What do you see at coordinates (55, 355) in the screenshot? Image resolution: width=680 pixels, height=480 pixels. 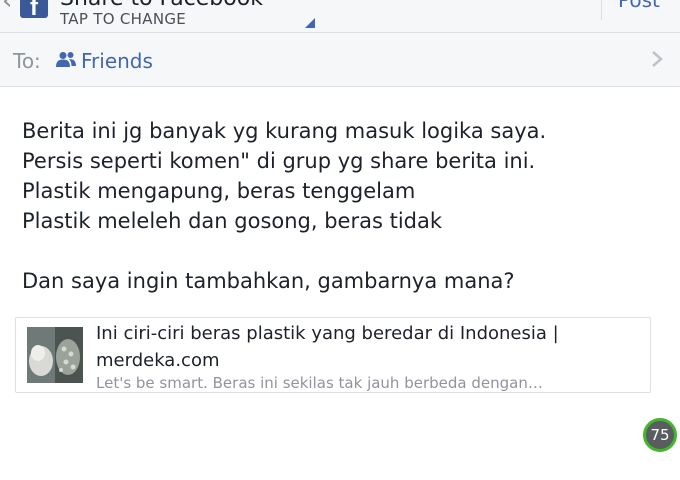 I see `link-thumbnail` at bounding box center [55, 355].